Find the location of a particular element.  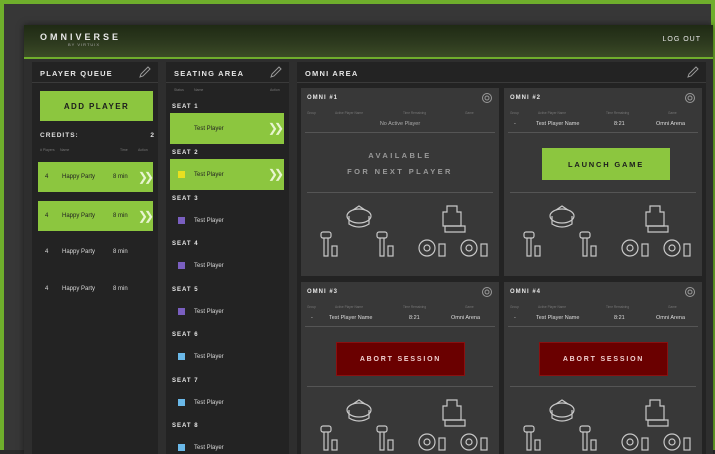

launch-game-button: LAUNCH GAME is located at coordinates (606, 164).